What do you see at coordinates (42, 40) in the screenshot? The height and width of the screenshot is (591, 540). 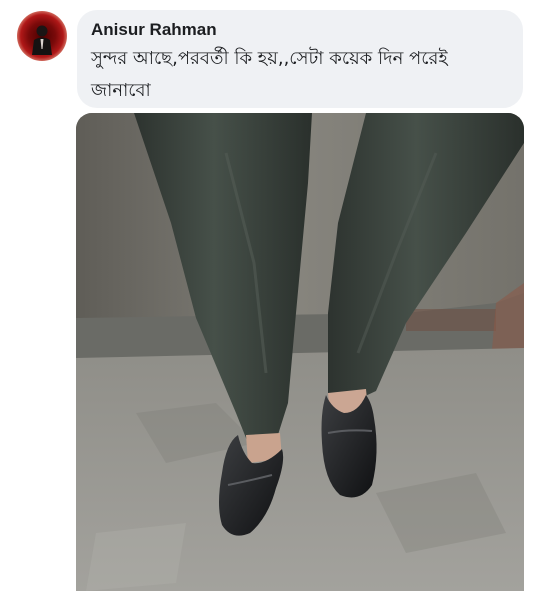 I see `person-icon` at bounding box center [42, 40].